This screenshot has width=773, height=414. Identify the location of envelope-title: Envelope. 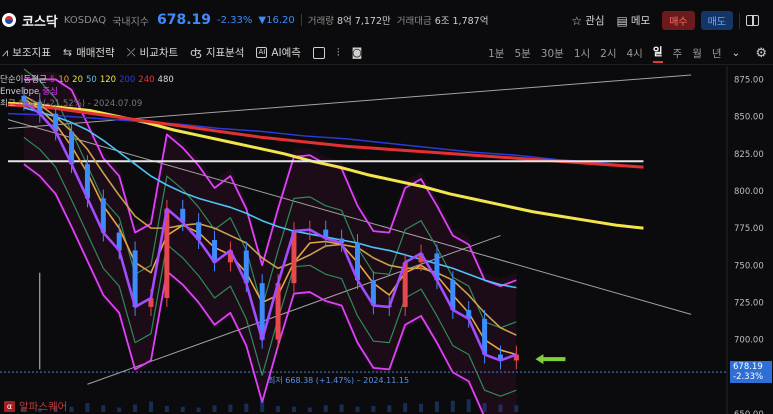
(20, 92).